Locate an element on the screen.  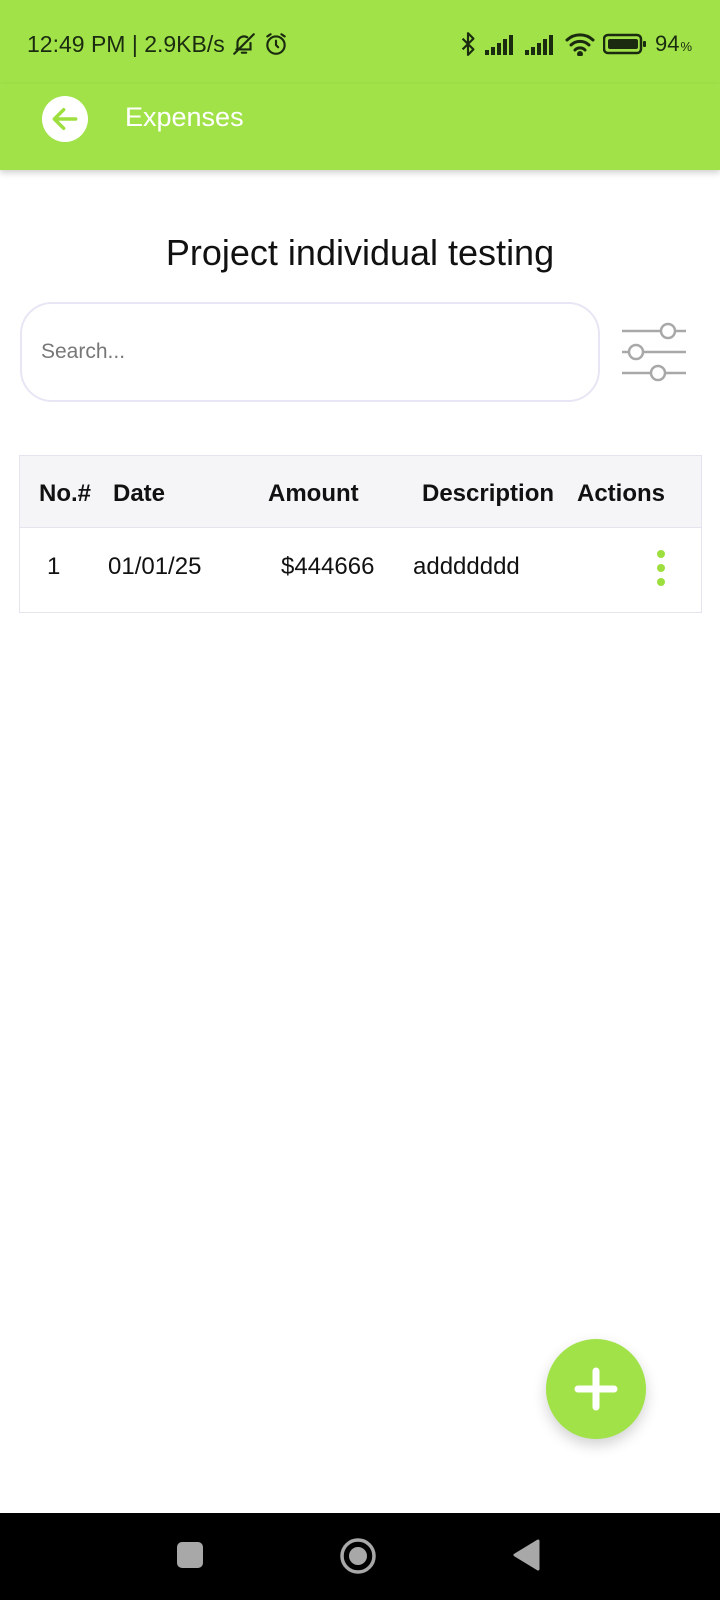
page-title: Project individual testing is located at coordinates (360, 252).